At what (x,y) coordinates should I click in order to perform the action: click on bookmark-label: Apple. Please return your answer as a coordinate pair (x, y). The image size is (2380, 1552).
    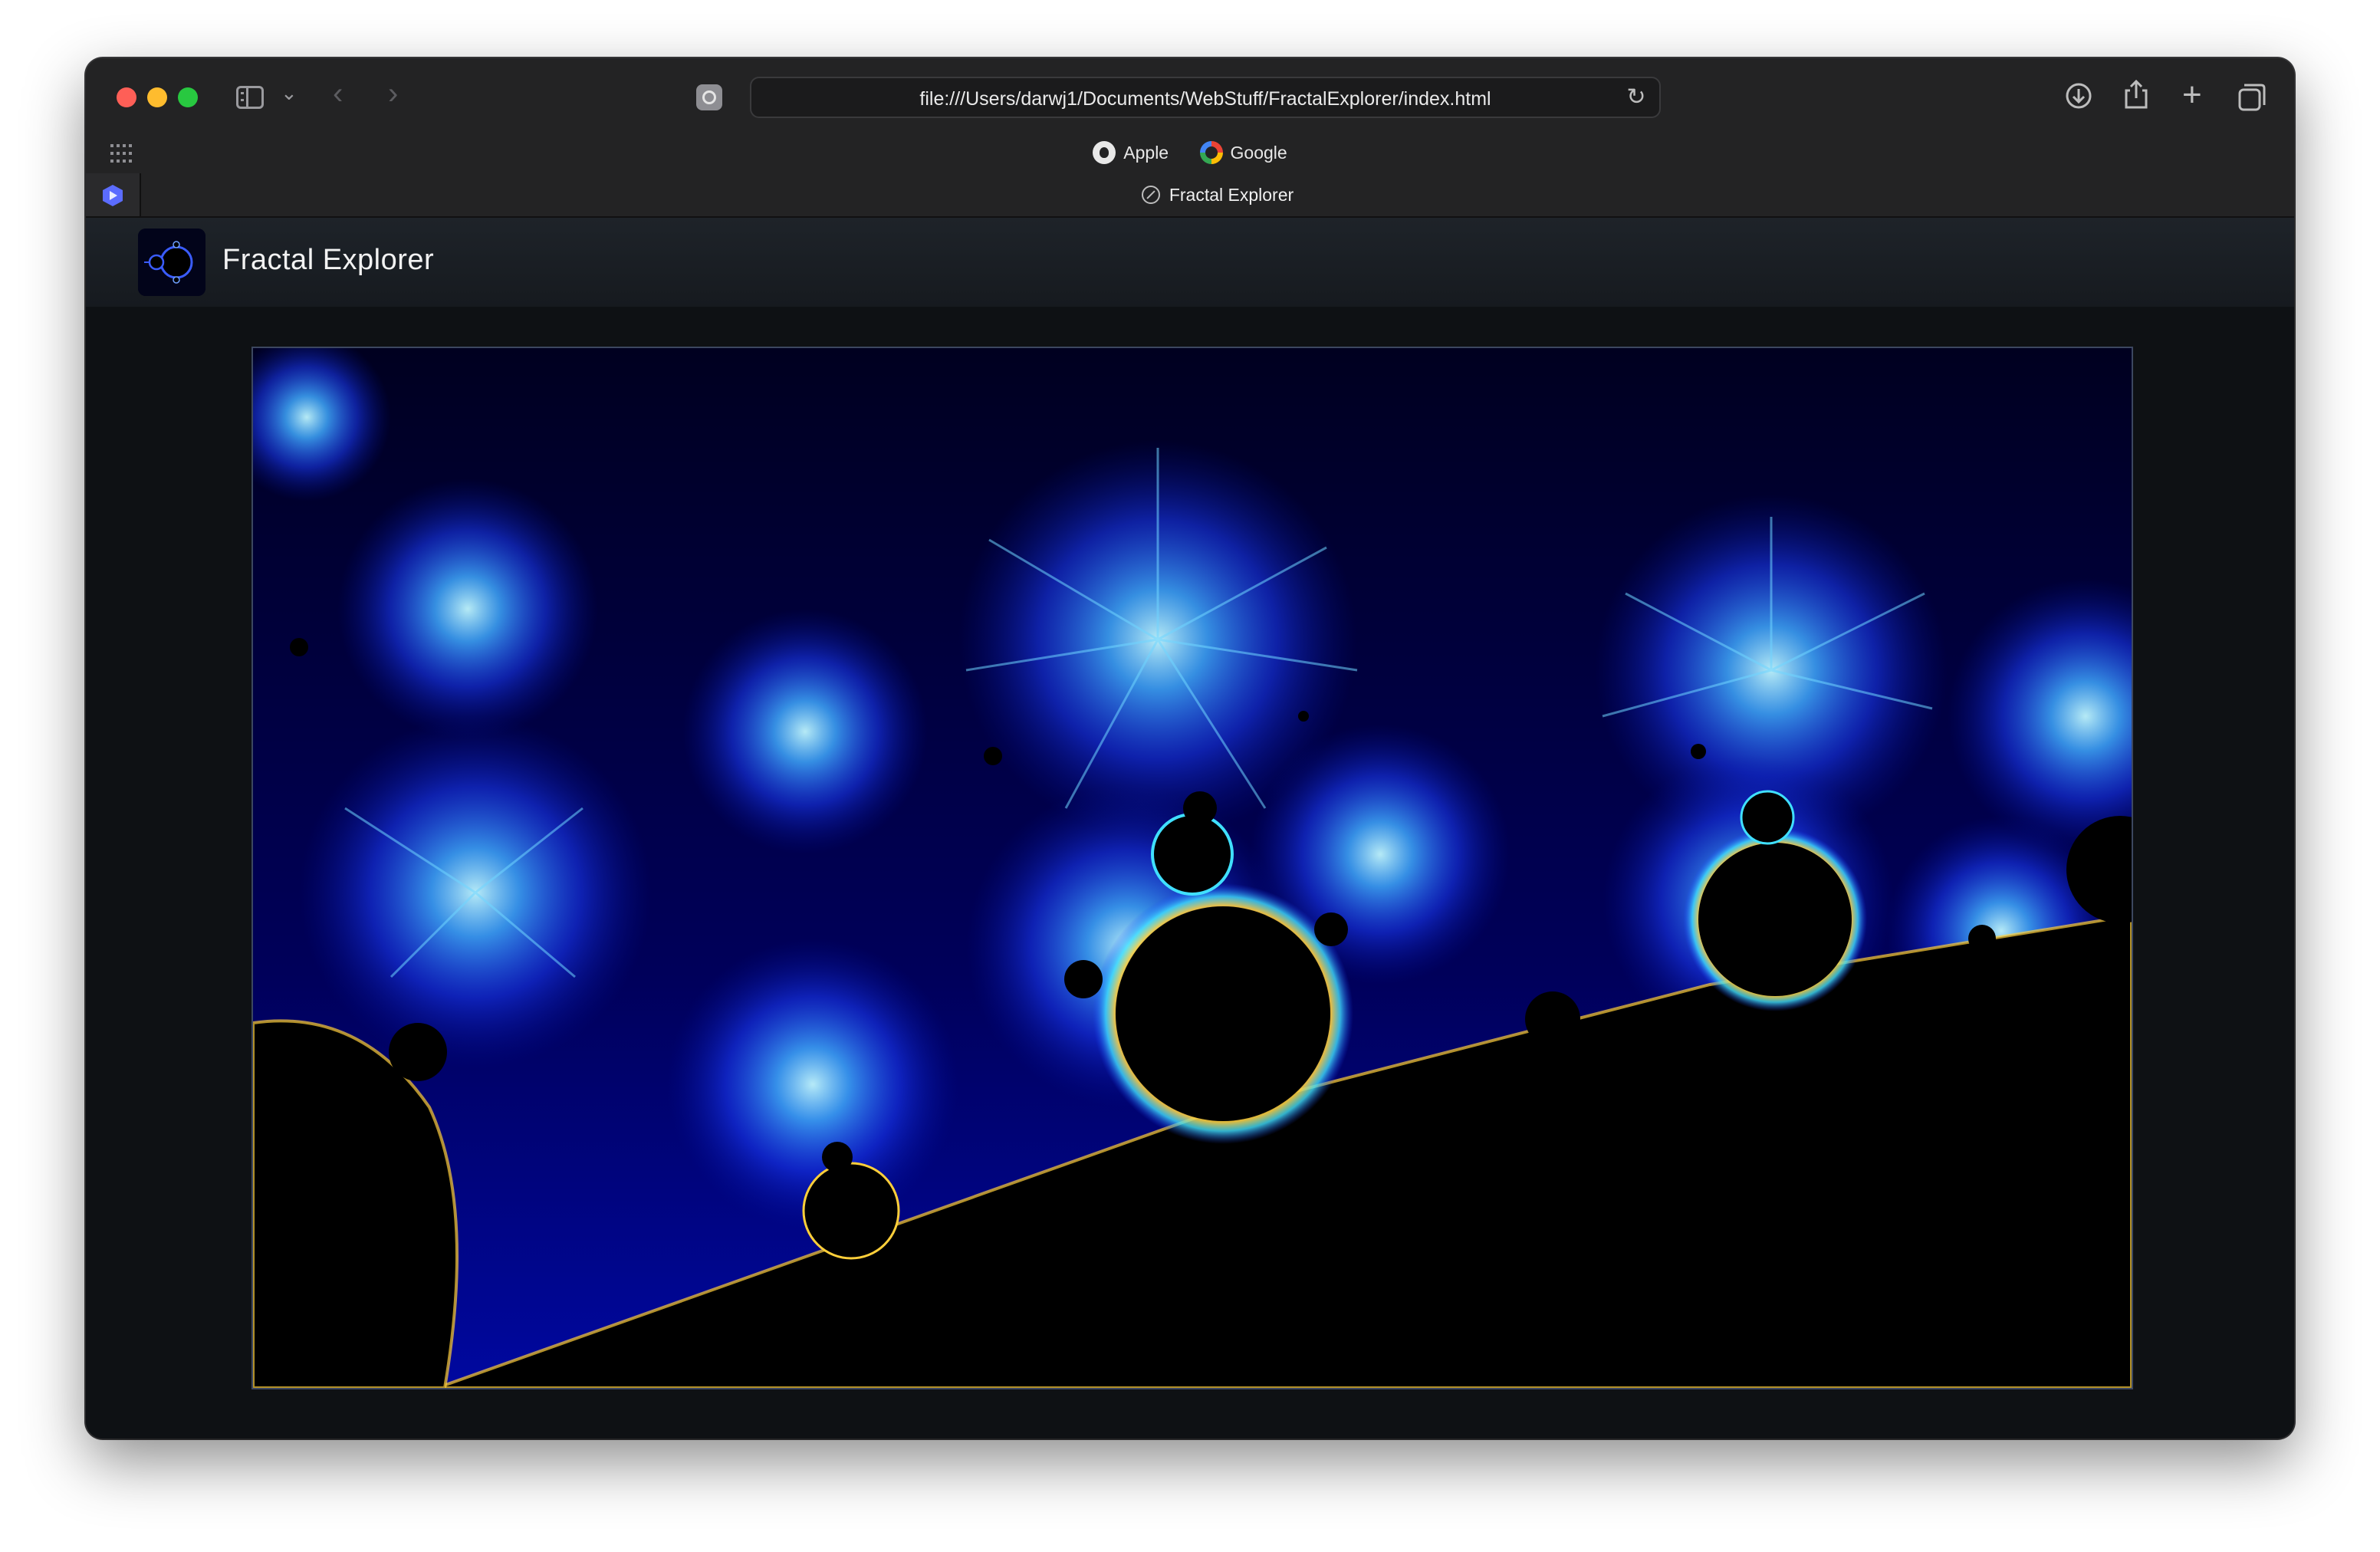
    Looking at the image, I should click on (1146, 153).